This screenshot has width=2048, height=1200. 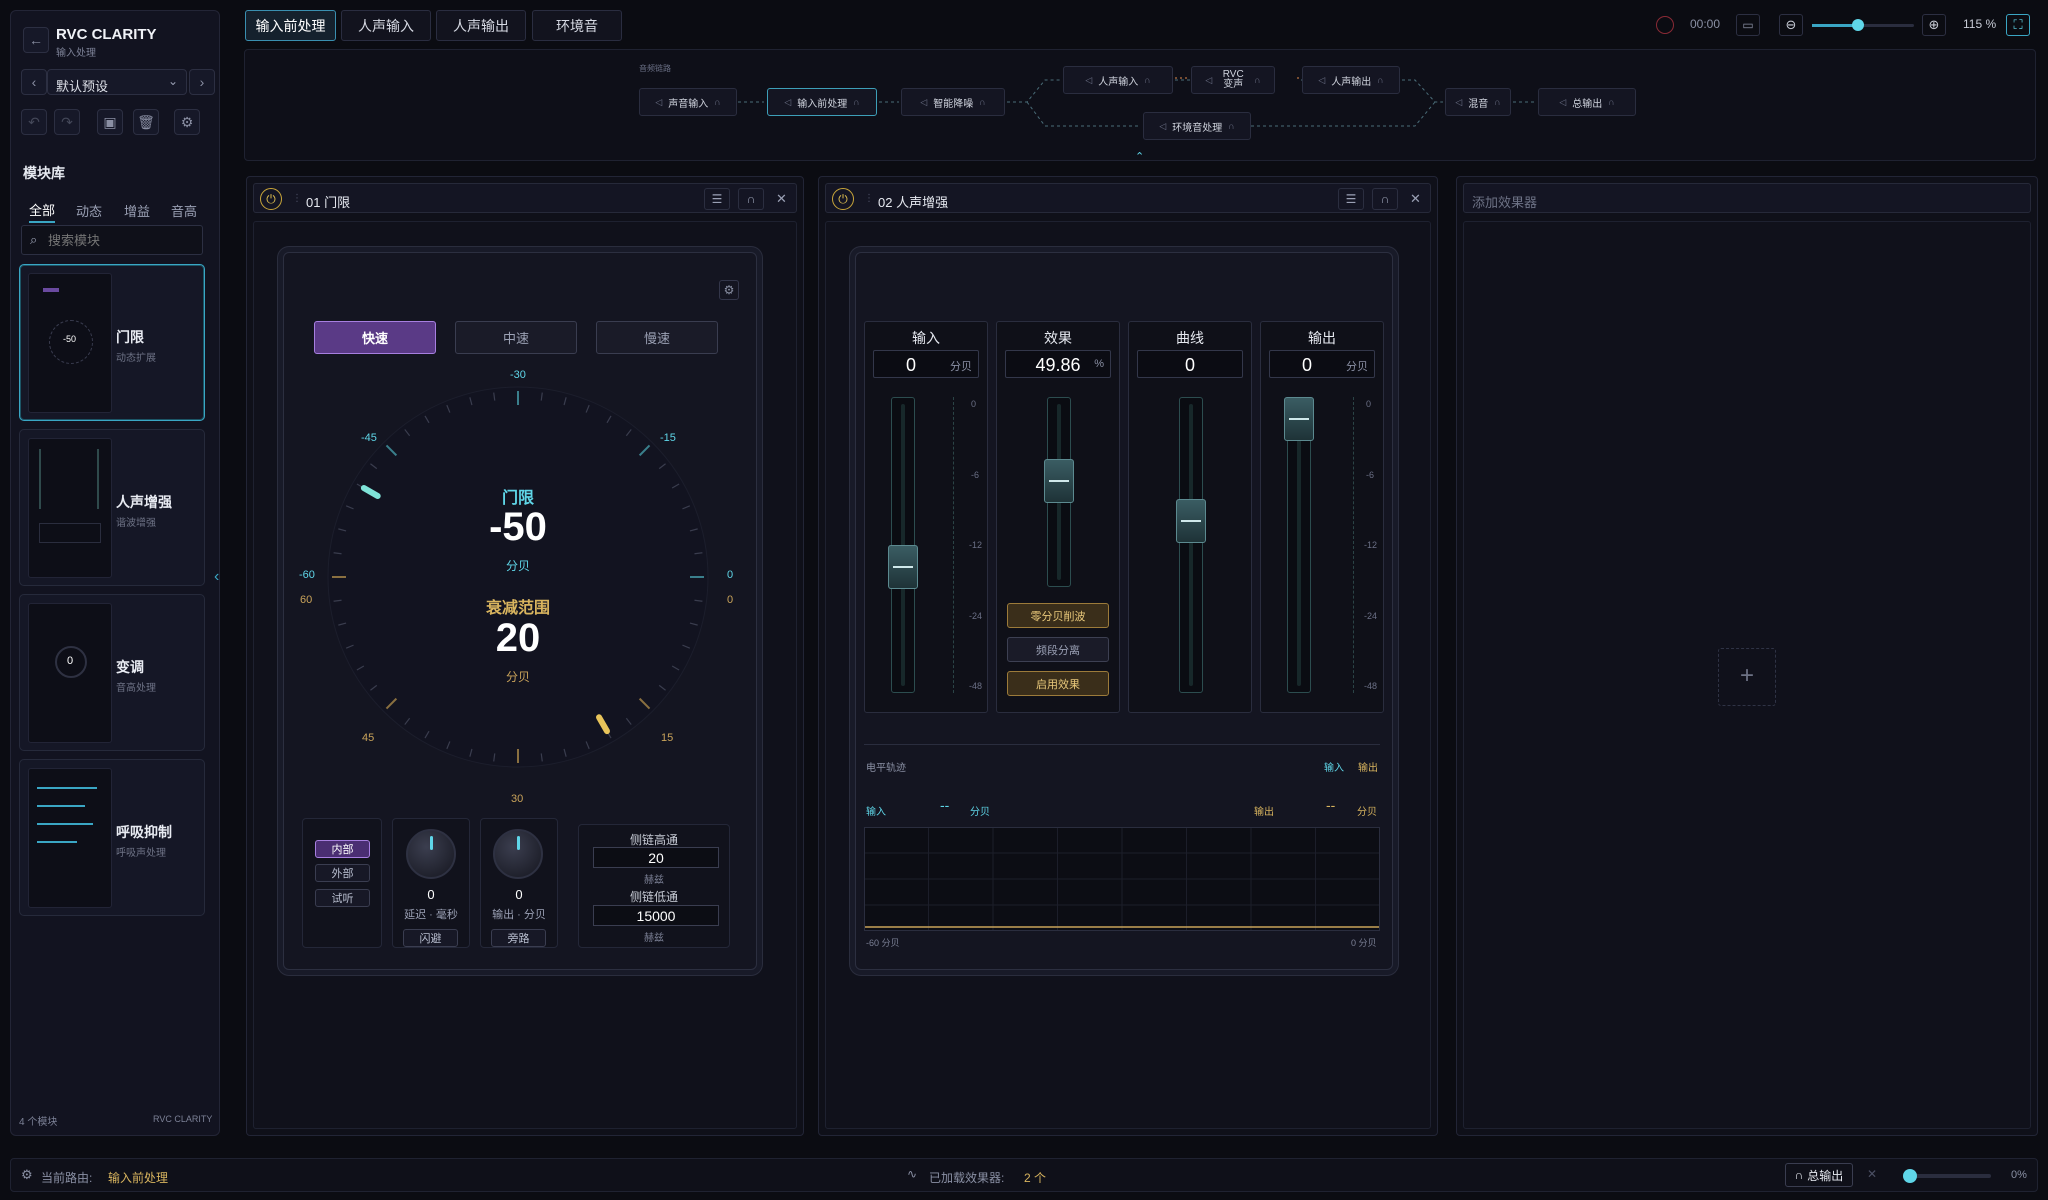 I want to click on strip-unit: %, so click(x=1099, y=364).